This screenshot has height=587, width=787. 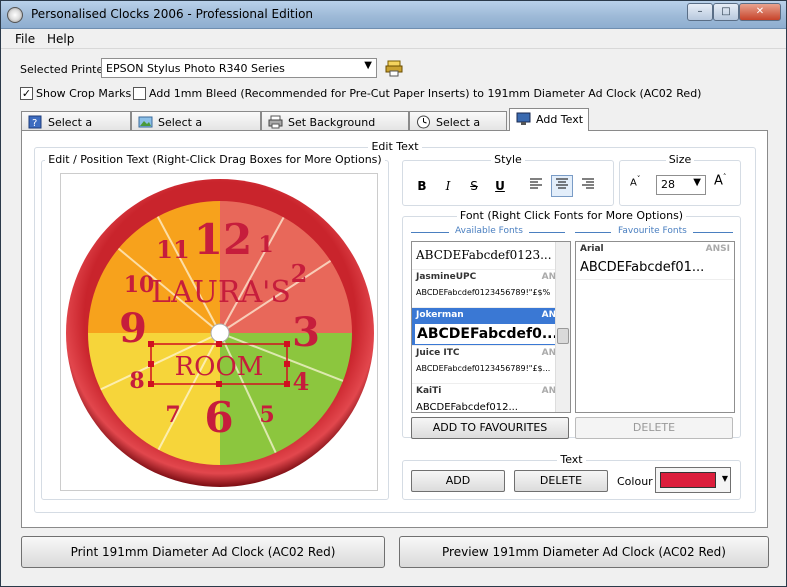 What do you see at coordinates (221, 292) in the screenshot?
I see `text-item-lauras: LAURA'S` at bounding box center [221, 292].